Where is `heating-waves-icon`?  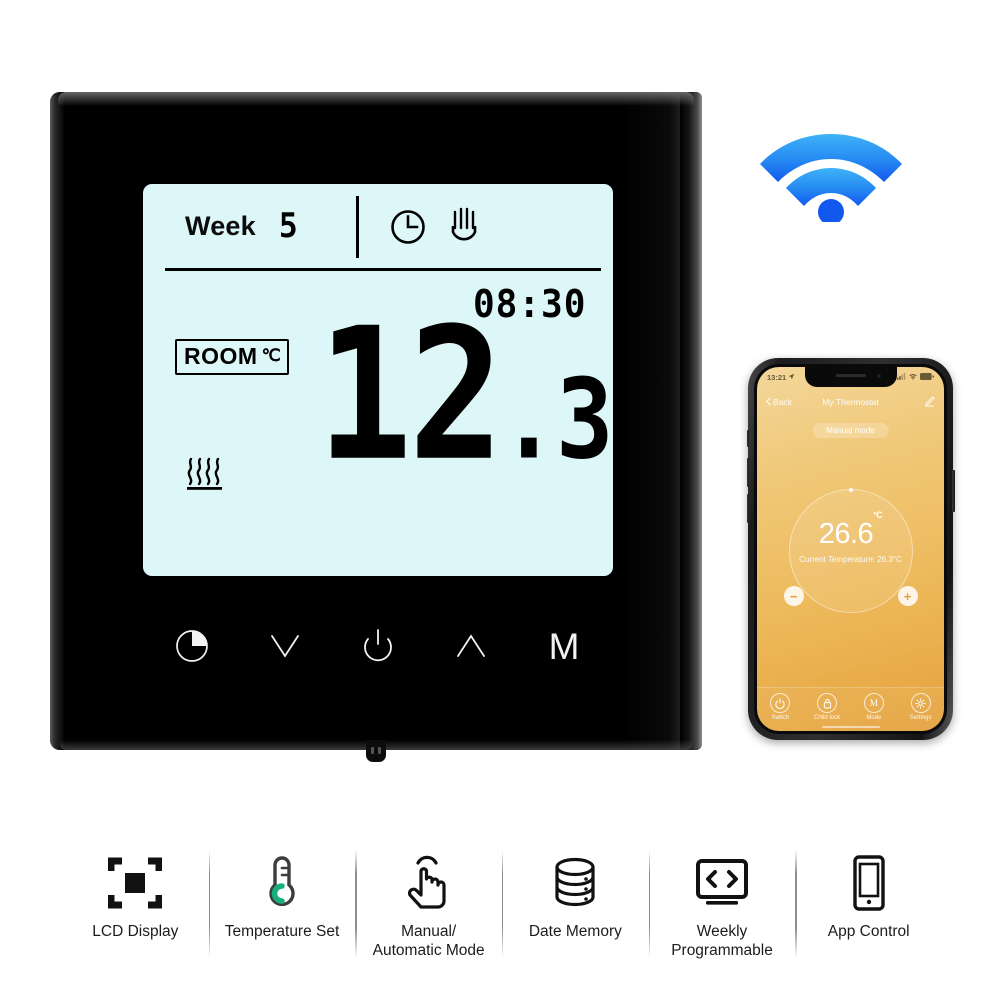 heating-waves-icon is located at coordinates (205, 476).